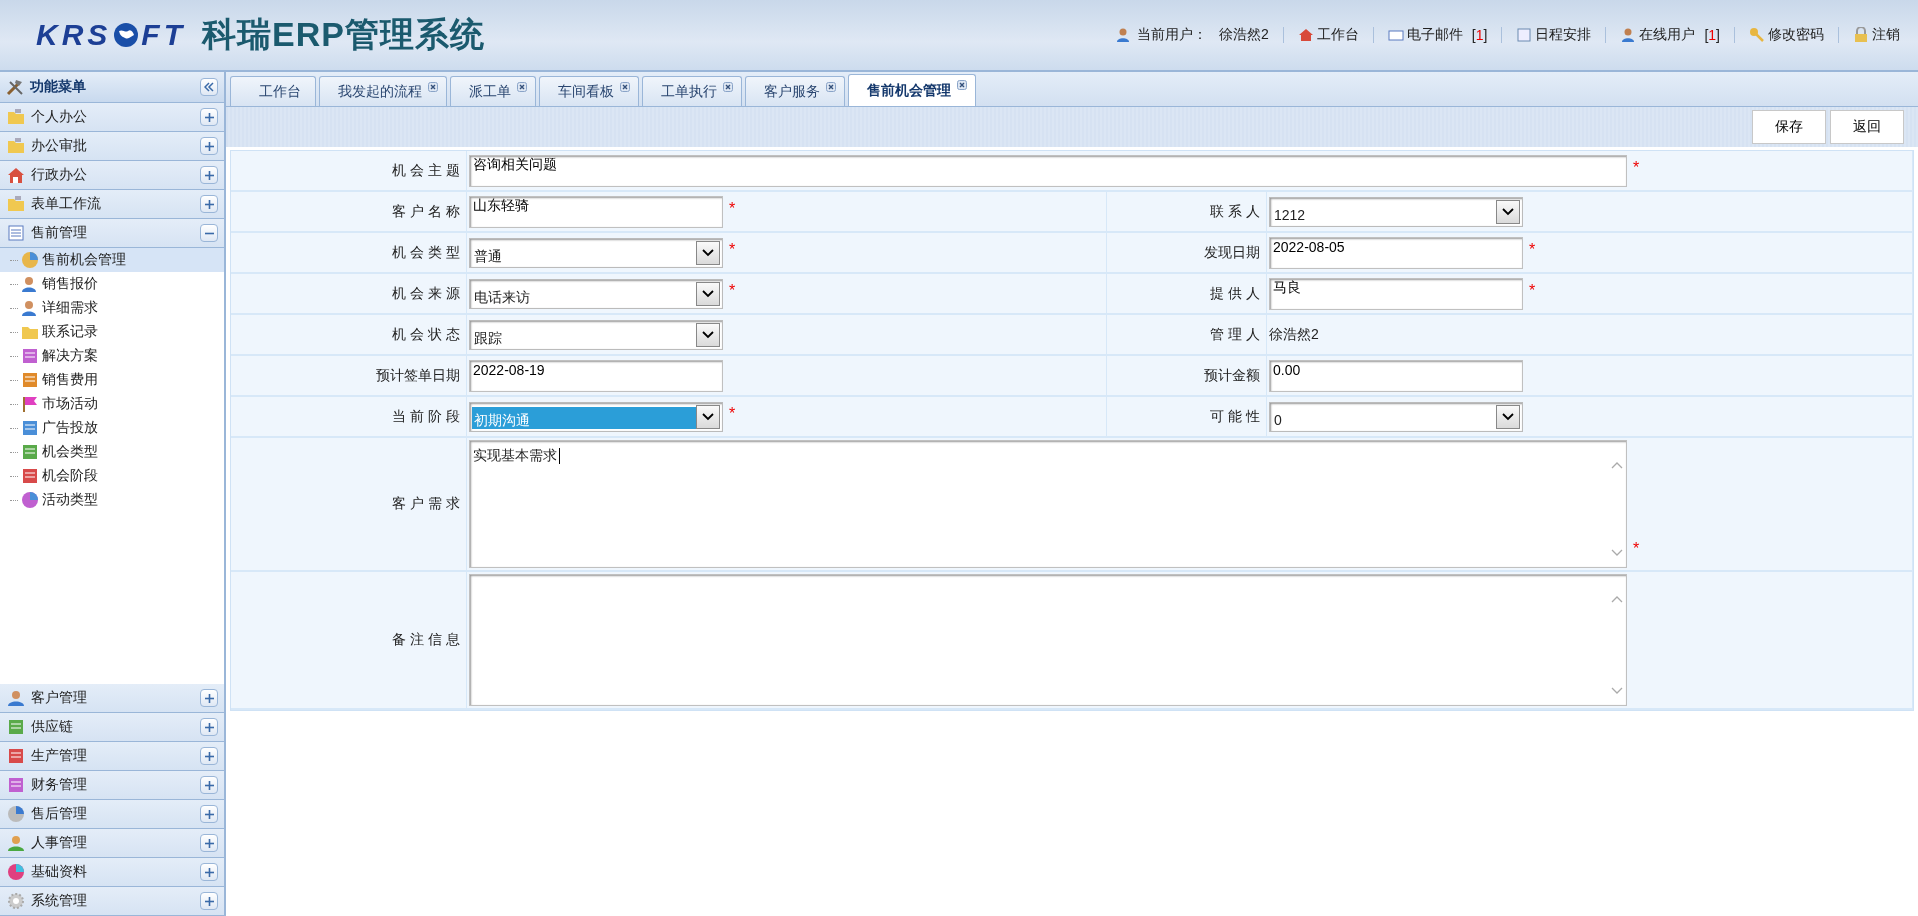  Describe the element at coordinates (112, 814) in the screenshot. I see `menu-section: 售后管理` at that location.